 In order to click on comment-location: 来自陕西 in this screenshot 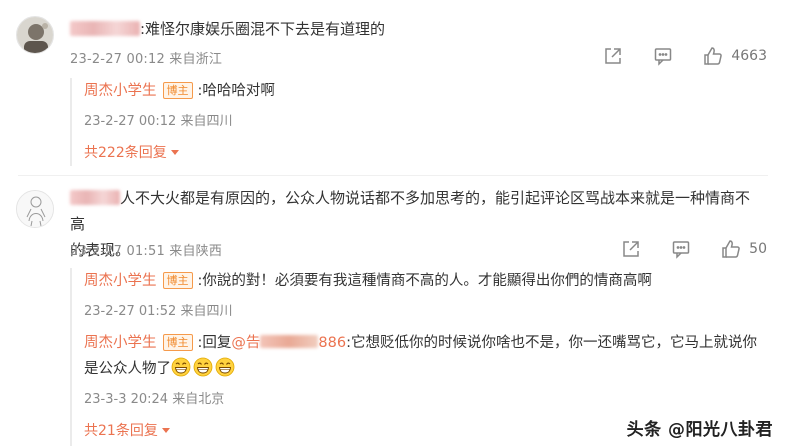, I will do `click(196, 251)`.